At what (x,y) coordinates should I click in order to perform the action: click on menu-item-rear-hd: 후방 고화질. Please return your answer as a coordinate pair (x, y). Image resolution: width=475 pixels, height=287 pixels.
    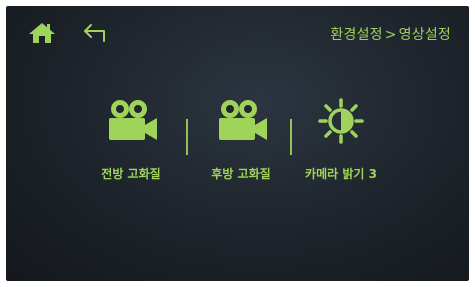
    Looking at the image, I should click on (241, 145).